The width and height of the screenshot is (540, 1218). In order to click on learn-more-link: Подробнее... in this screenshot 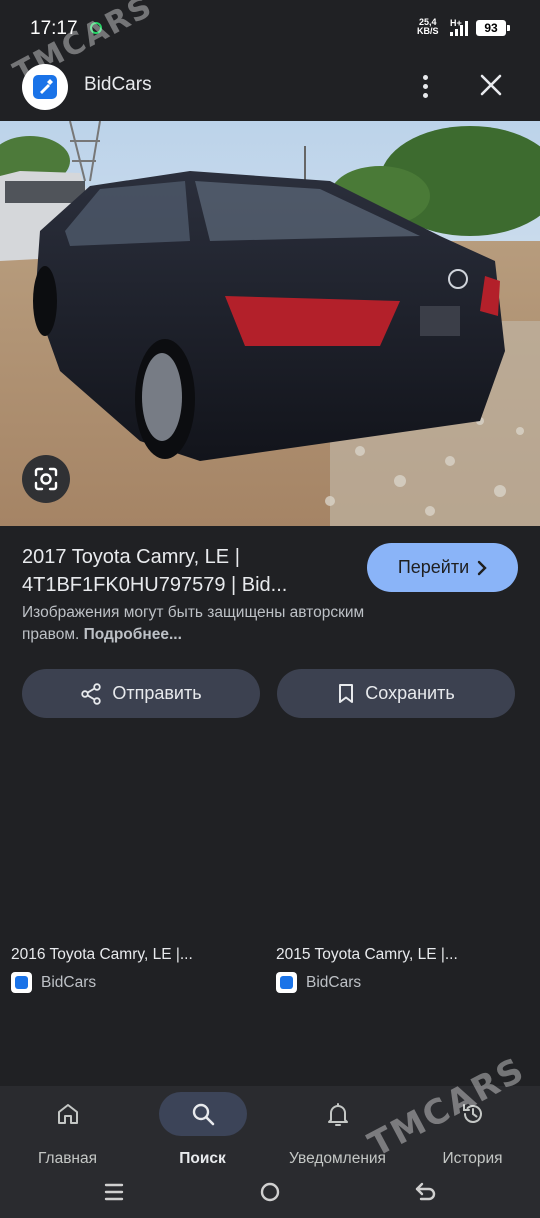, I will do `click(133, 634)`.